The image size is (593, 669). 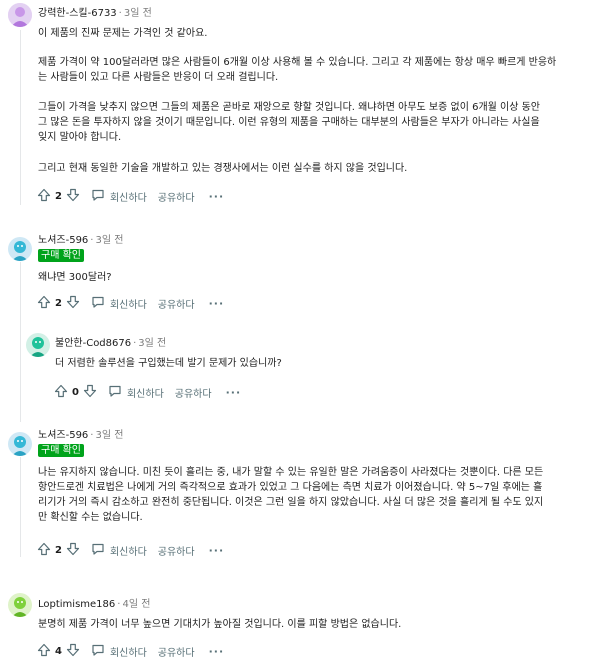 I want to click on comment-meta: 강력한-스킬-6733 · 3일 전, so click(x=95, y=14).